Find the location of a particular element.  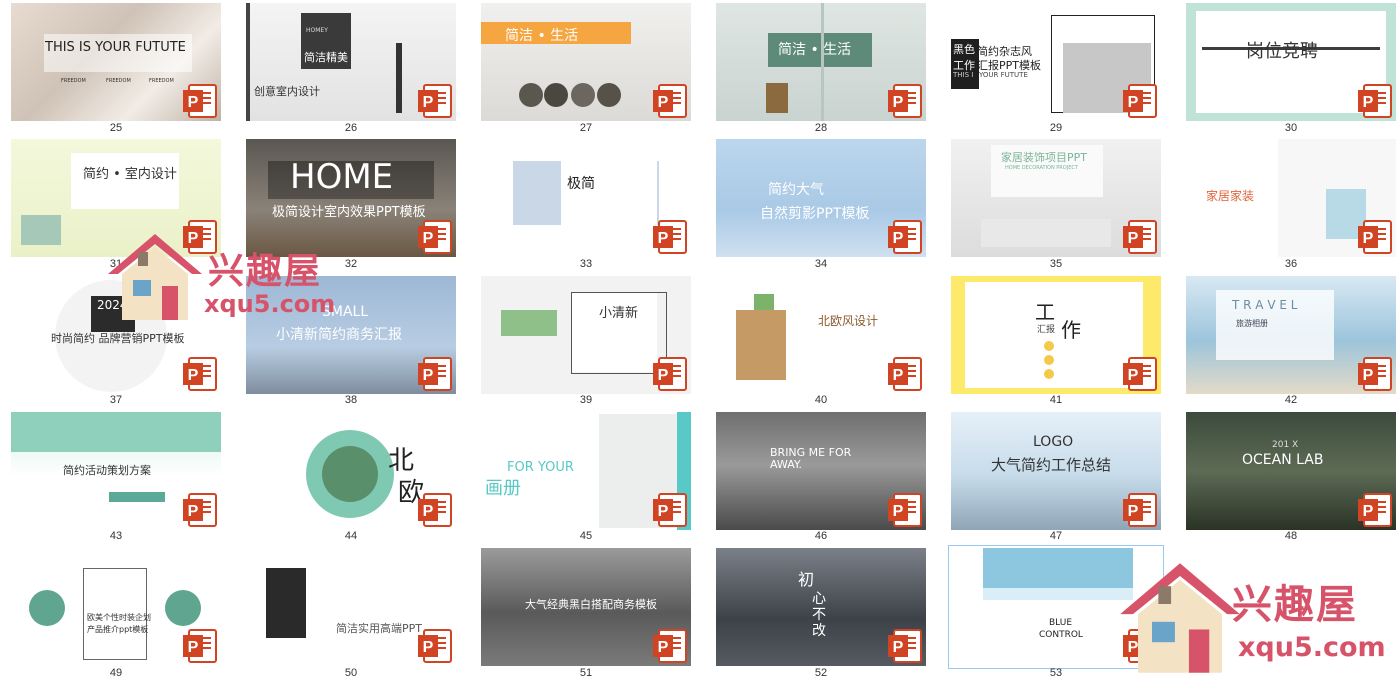

slide-thumbnail: 简约大气 自然剪影PPT模板 P is located at coordinates (821, 198).